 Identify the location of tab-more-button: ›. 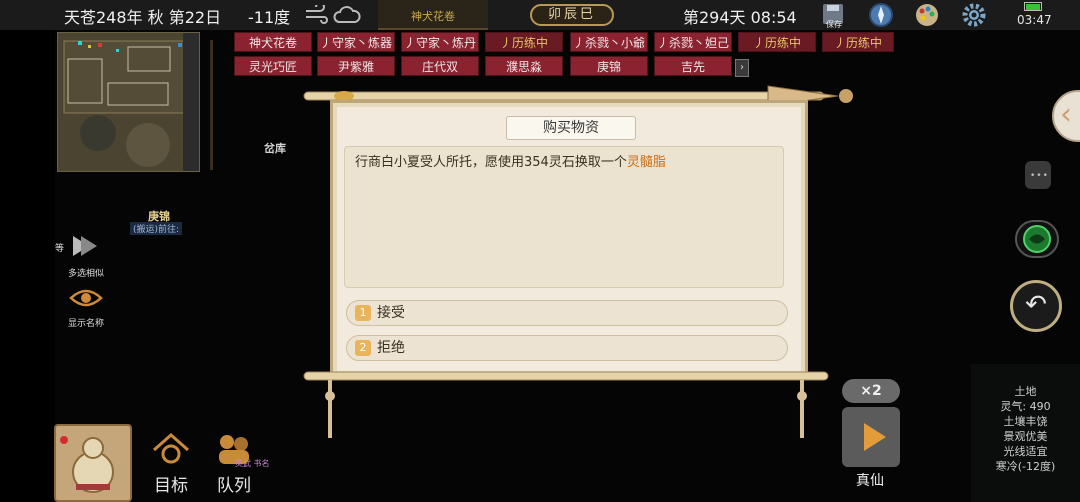
(742, 68).